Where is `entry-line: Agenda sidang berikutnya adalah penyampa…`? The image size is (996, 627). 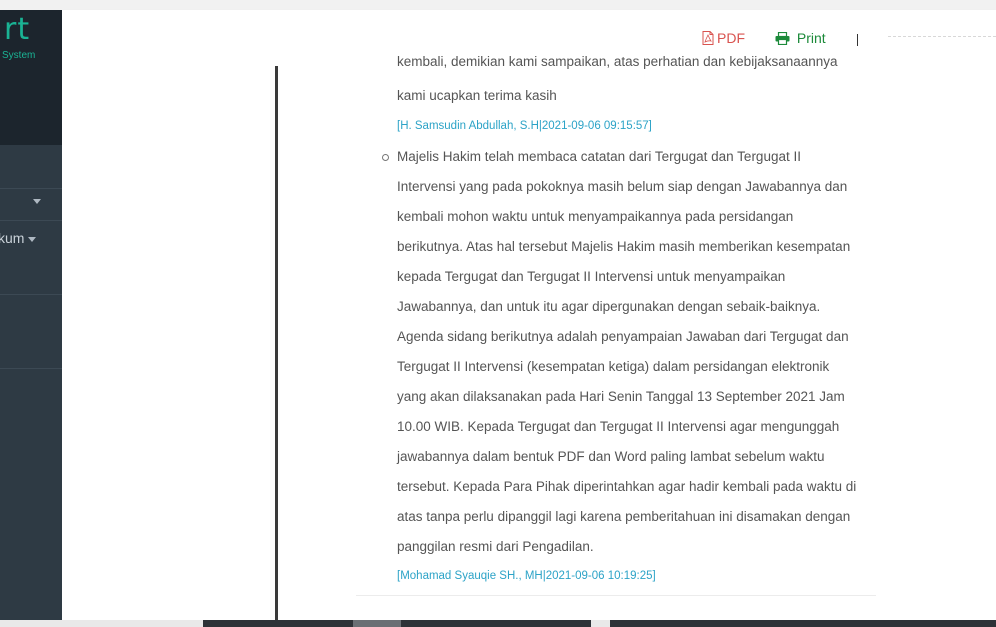
entry-line: Agenda sidang berikutnya adalah penyampa… is located at coordinates (623, 336).